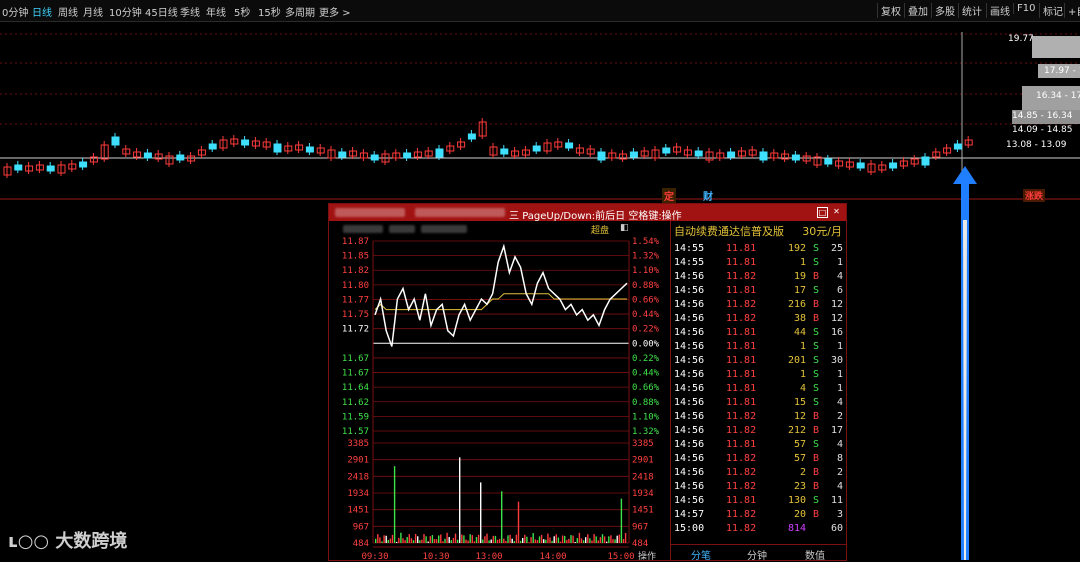 This screenshot has width=1080, height=562. Describe the element at coordinates (190, 11) in the screenshot. I see `tab-period-season: 季线` at that location.